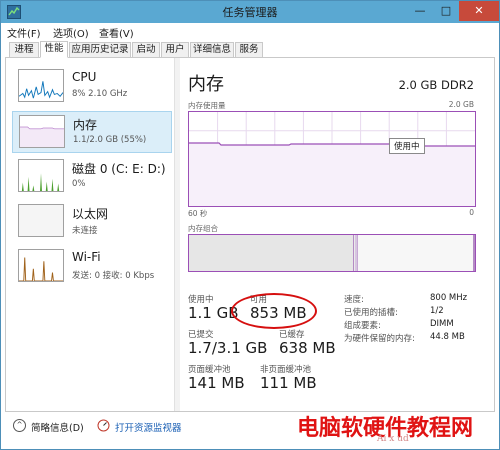 The width and height of the screenshot is (500, 450). Describe the element at coordinates (307, 348) in the screenshot. I see `stat-cached-value: 638 MB` at that location.